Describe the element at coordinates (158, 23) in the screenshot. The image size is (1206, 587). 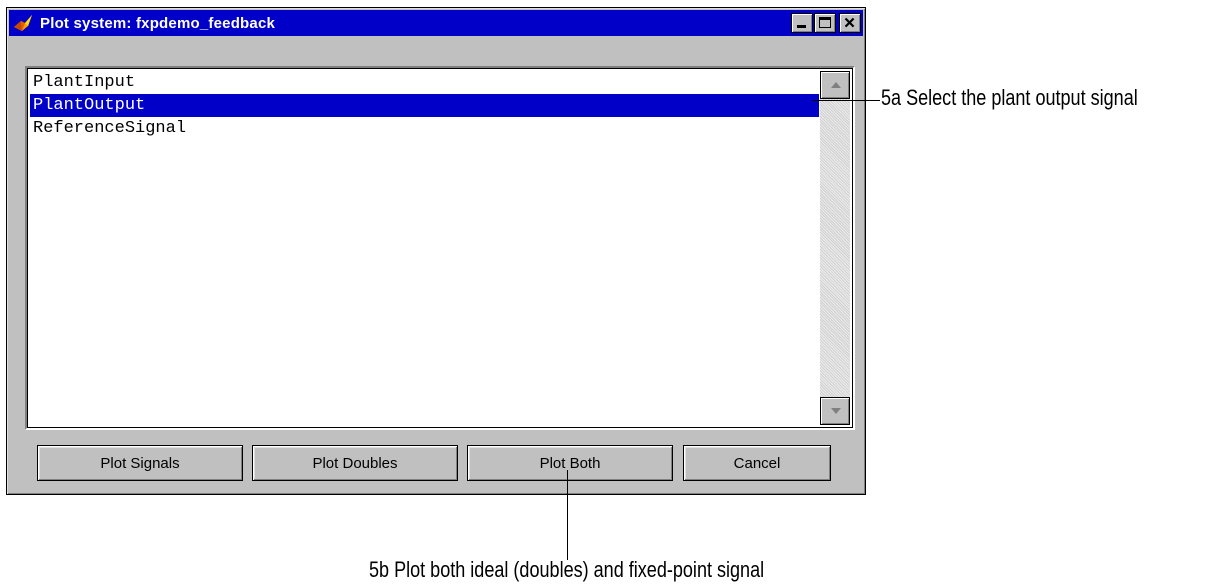
I see `window-title: Plot system: fxpdemo_feedback` at that location.